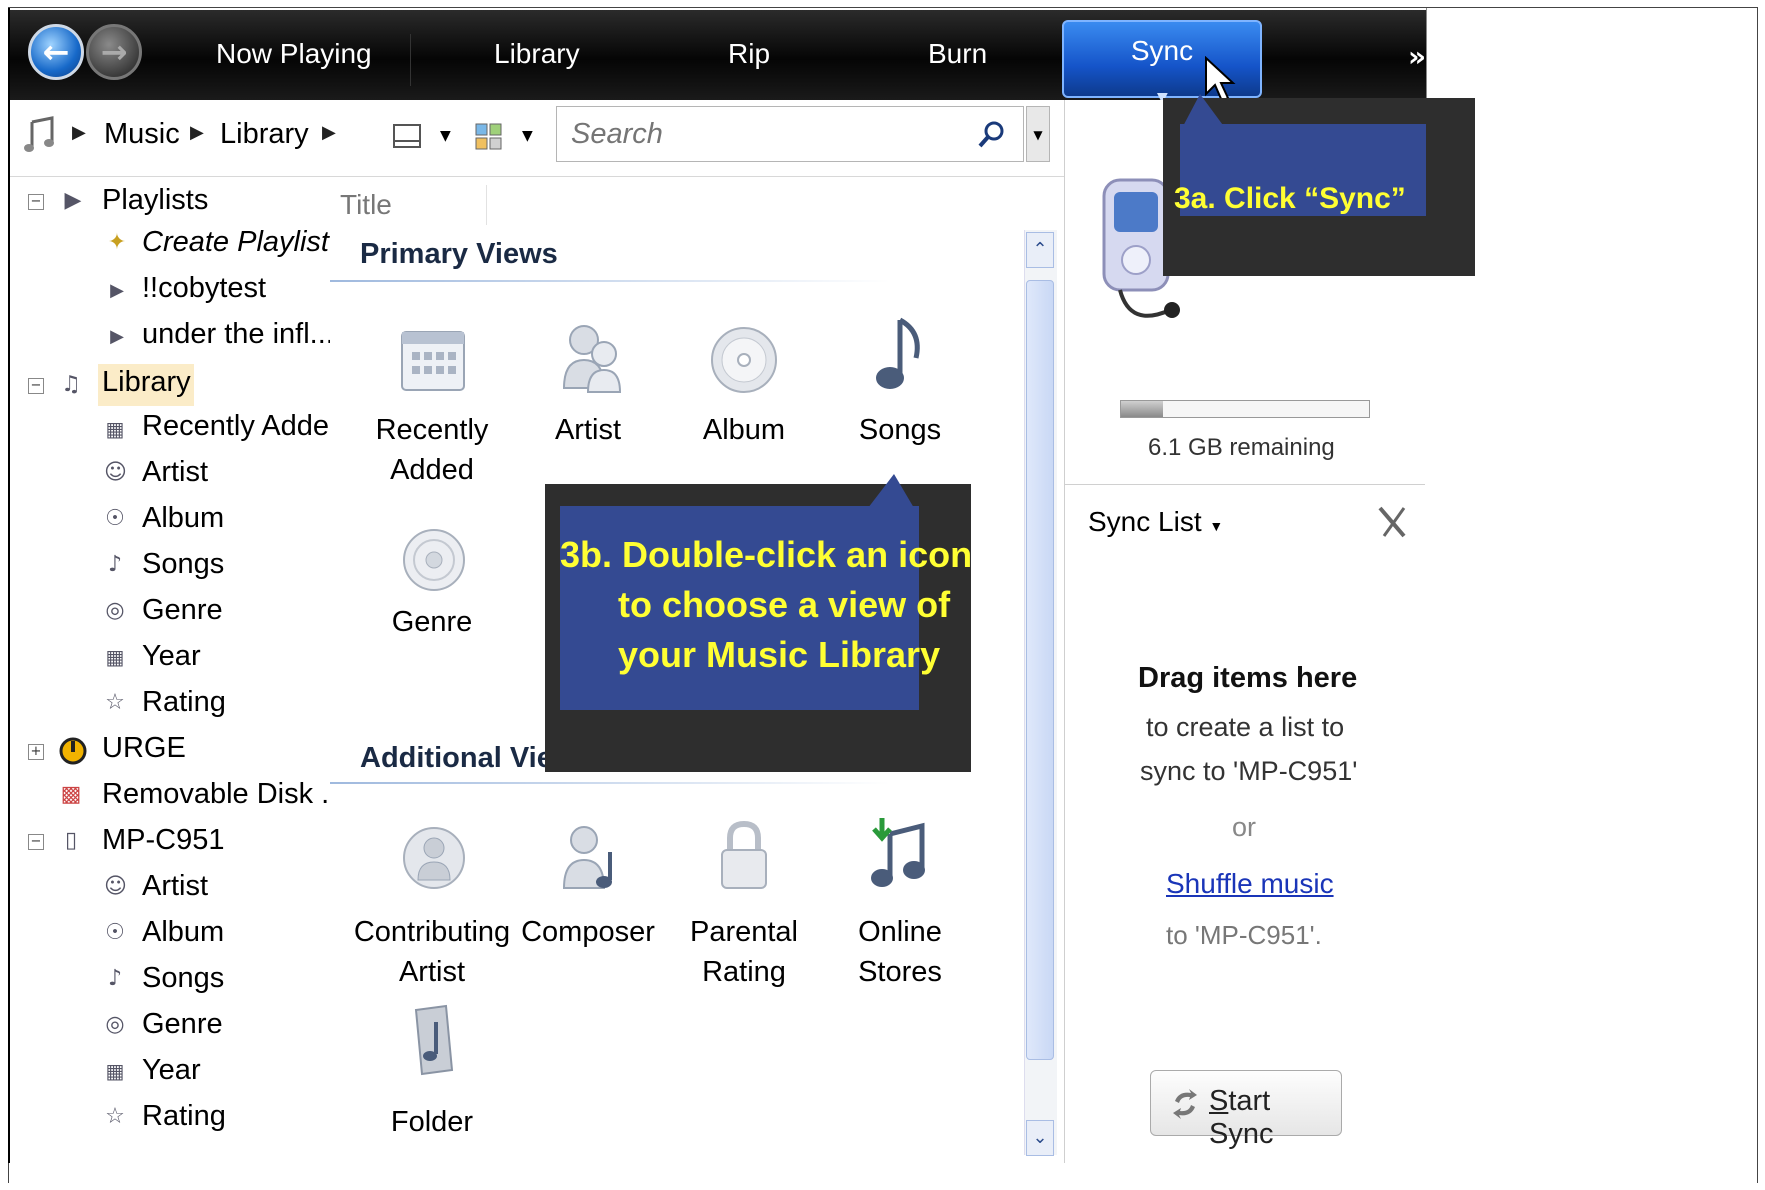 Image resolution: width=1765 pixels, height=1190 pixels. Describe the element at coordinates (264, 134) in the screenshot. I see `breadcrumb-library: Library` at that location.